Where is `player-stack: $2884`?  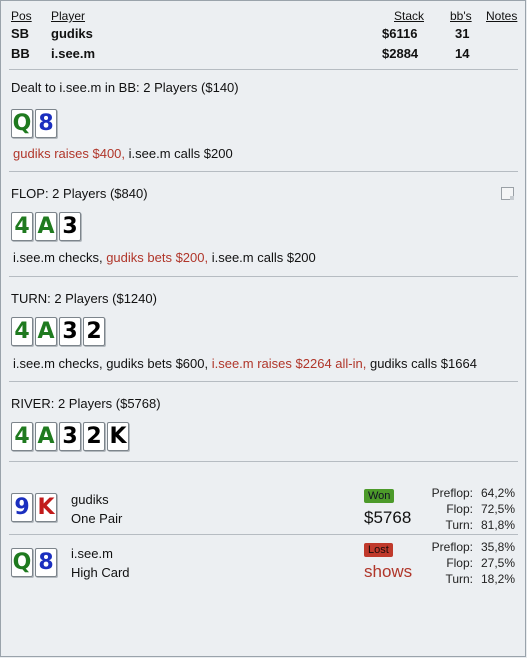 player-stack: $2884 is located at coordinates (400, 53).